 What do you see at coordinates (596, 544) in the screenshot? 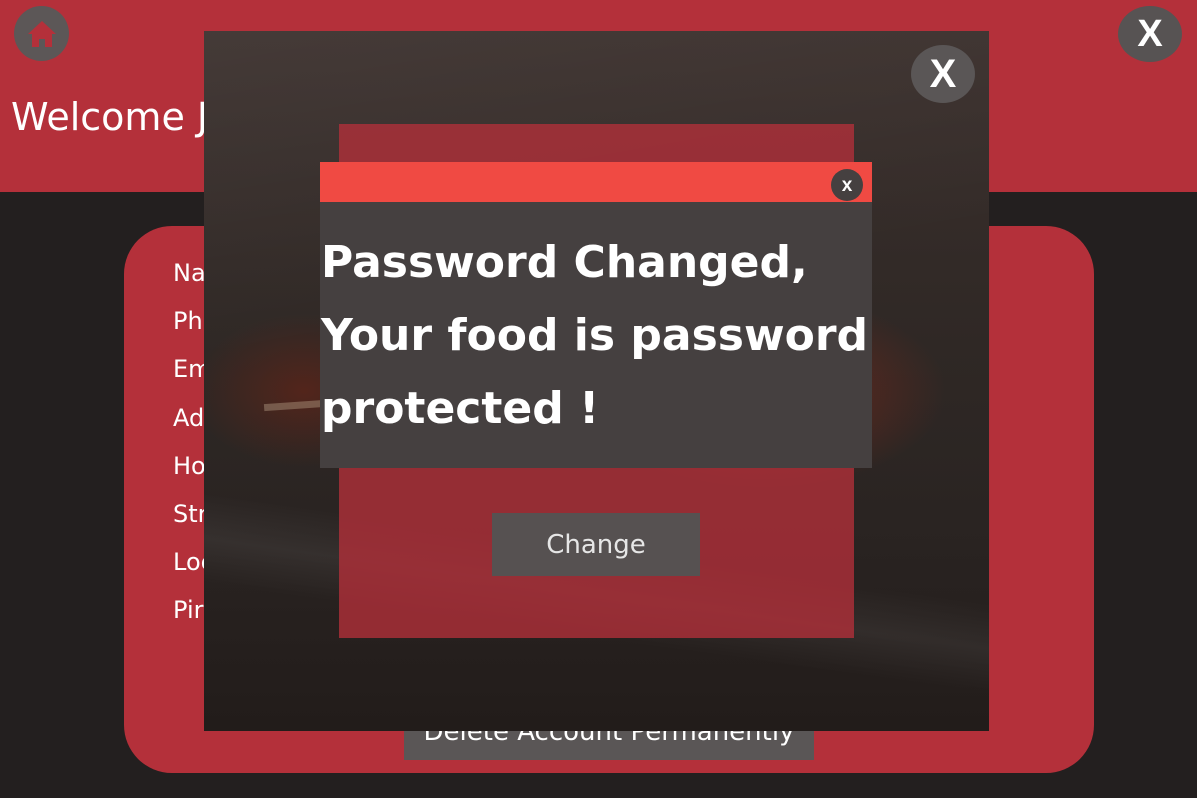
I see `change-button: Change` at bounding box center [596, 544].